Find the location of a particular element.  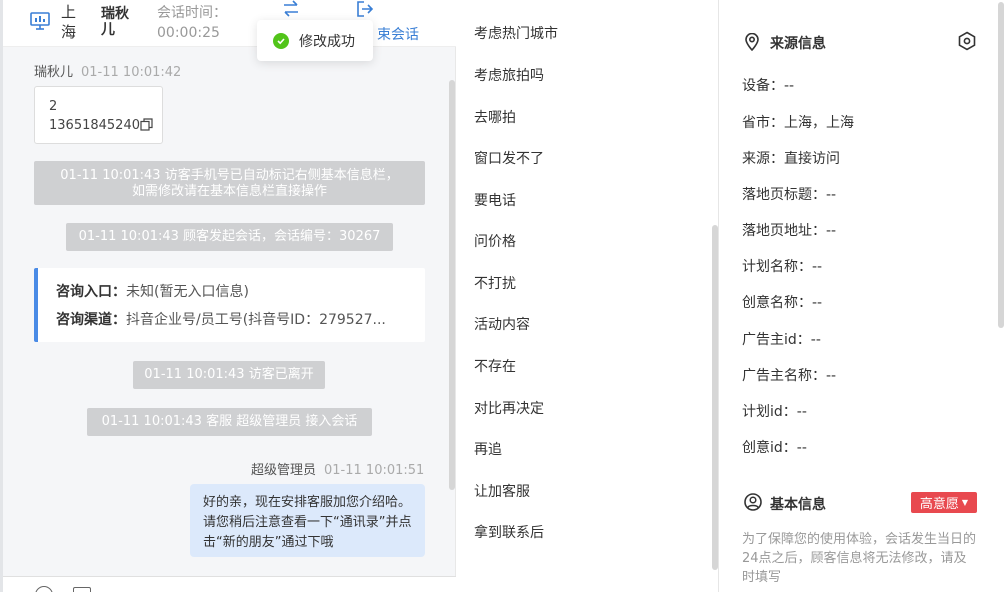

quick-reply-item: 活动内容 is located at coordinates (502, 324).